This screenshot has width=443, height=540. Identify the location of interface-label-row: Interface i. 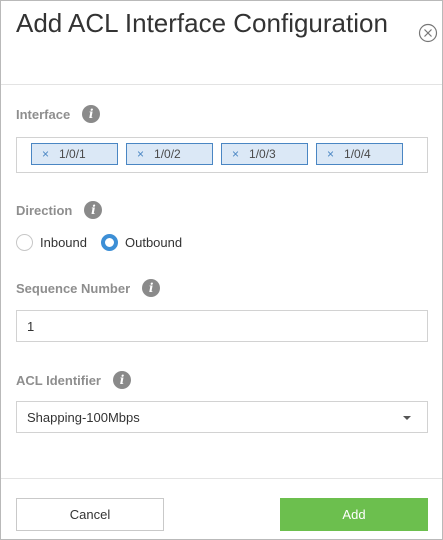
(58, 114).